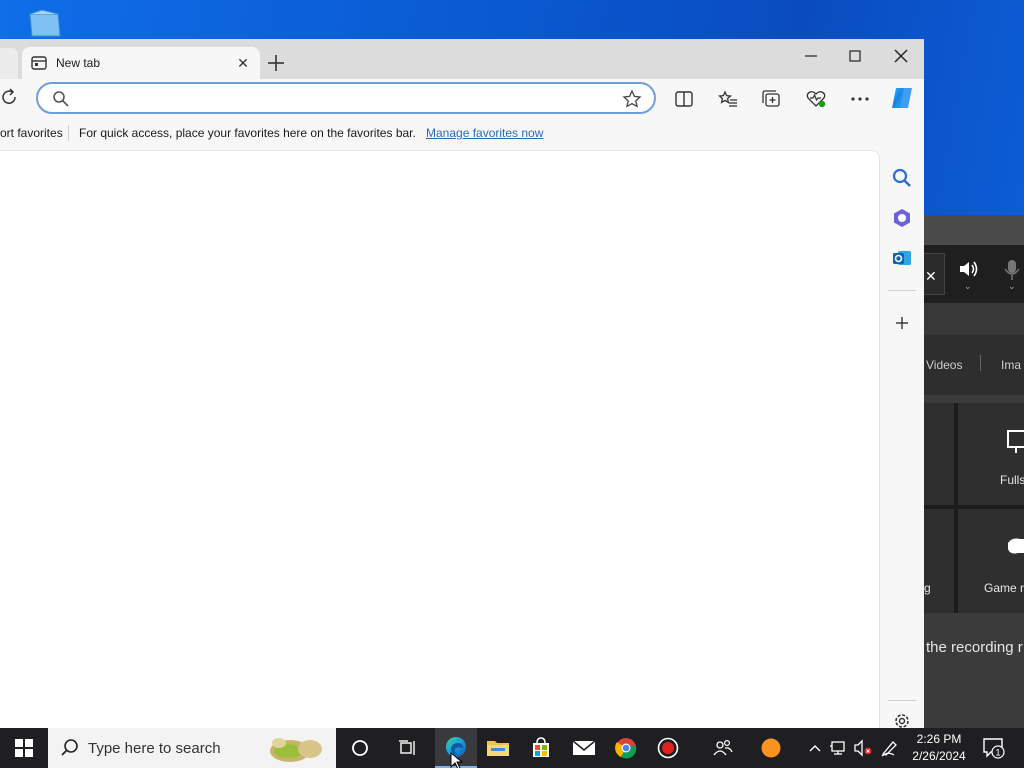 This screenshot has width=1024, height=768. I want to click on tile-label: g, so click(927, 588).